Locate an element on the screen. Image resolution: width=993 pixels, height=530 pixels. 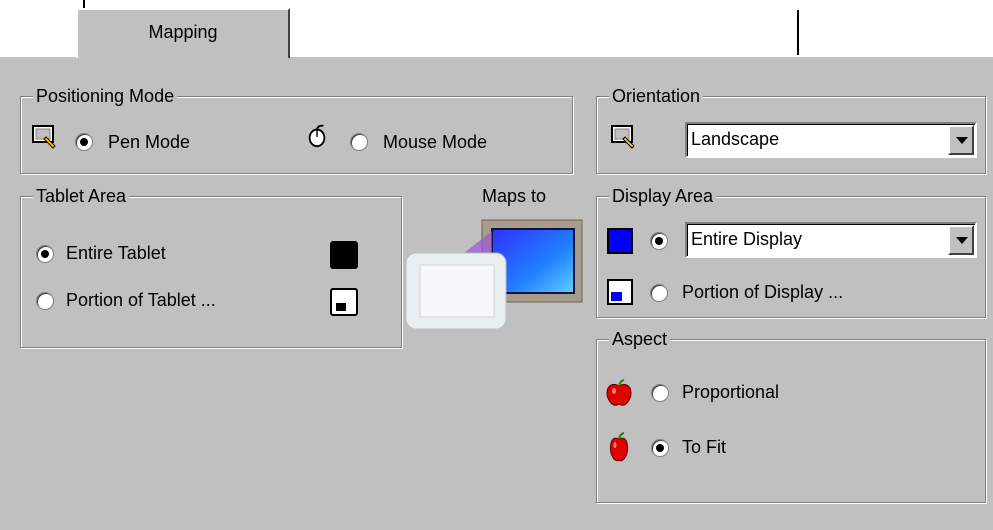
portion-tablet-icon is located at coordinates (344, 302).